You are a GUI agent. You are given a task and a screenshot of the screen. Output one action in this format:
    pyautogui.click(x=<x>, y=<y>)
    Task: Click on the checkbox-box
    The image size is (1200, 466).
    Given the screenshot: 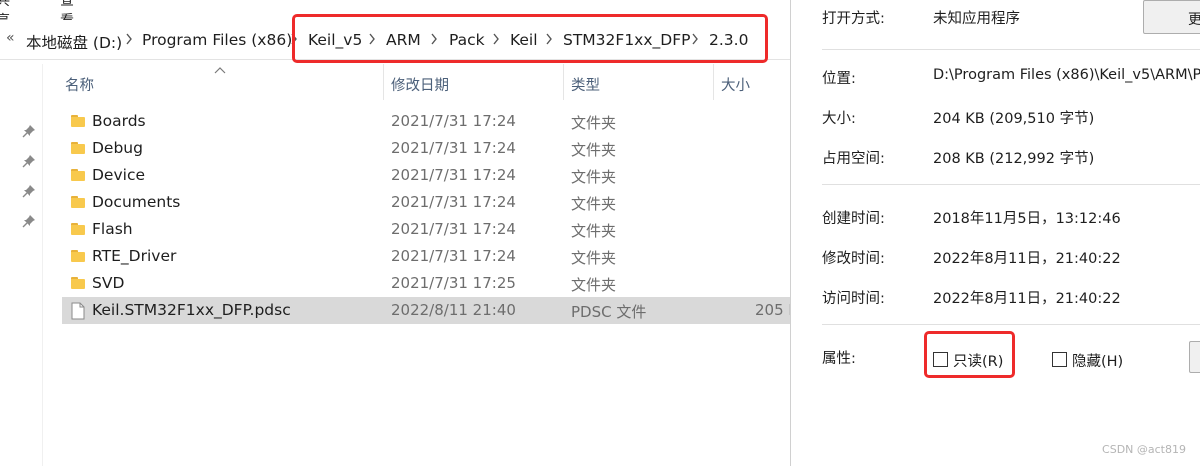 What is the action you would take?
    pyautogui.click(x=1059, y=359)
    